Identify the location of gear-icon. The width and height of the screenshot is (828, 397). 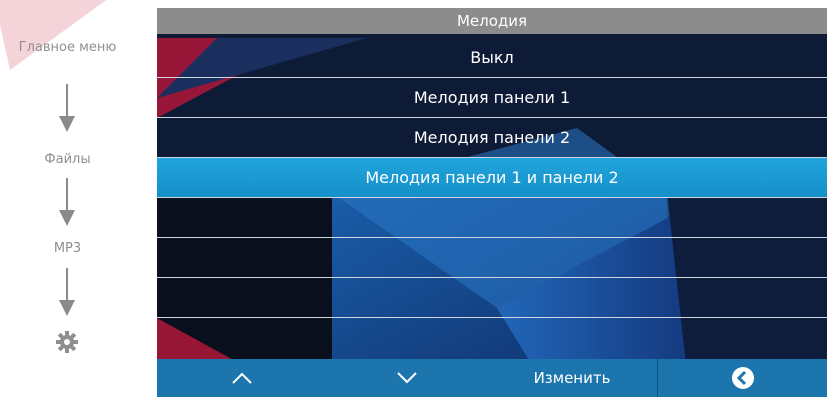
(67, 342).